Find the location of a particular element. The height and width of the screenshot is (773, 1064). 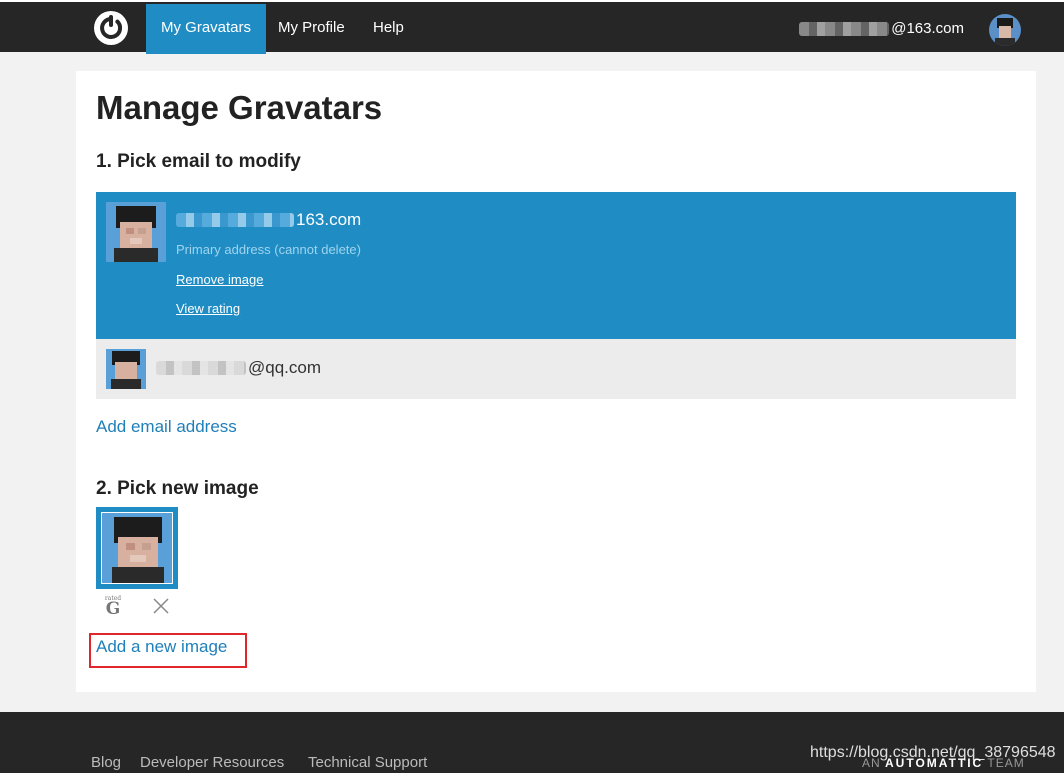

close-icon is located at coordinates (161, 606).